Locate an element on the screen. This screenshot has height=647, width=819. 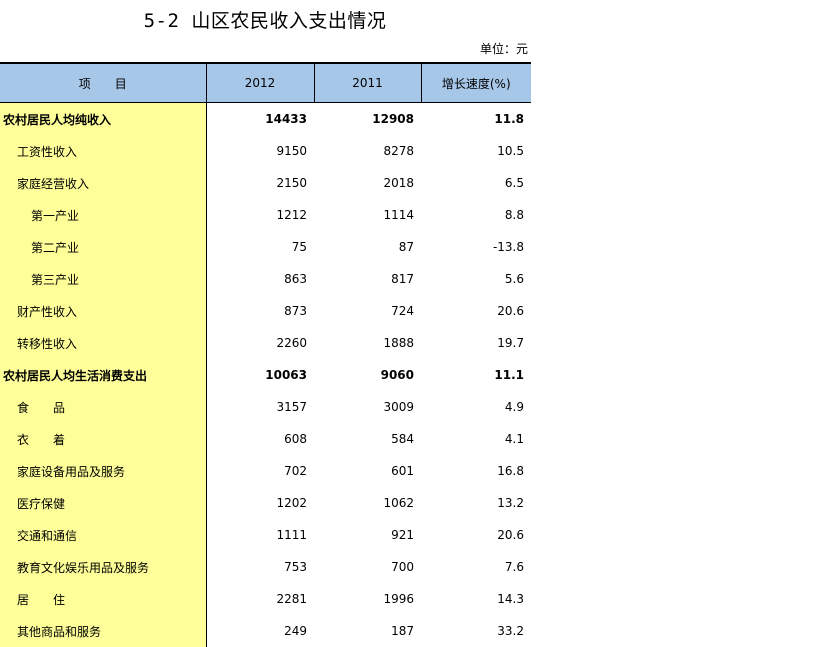
cell-growth: 4.1 is located at coordinates (514, 439).